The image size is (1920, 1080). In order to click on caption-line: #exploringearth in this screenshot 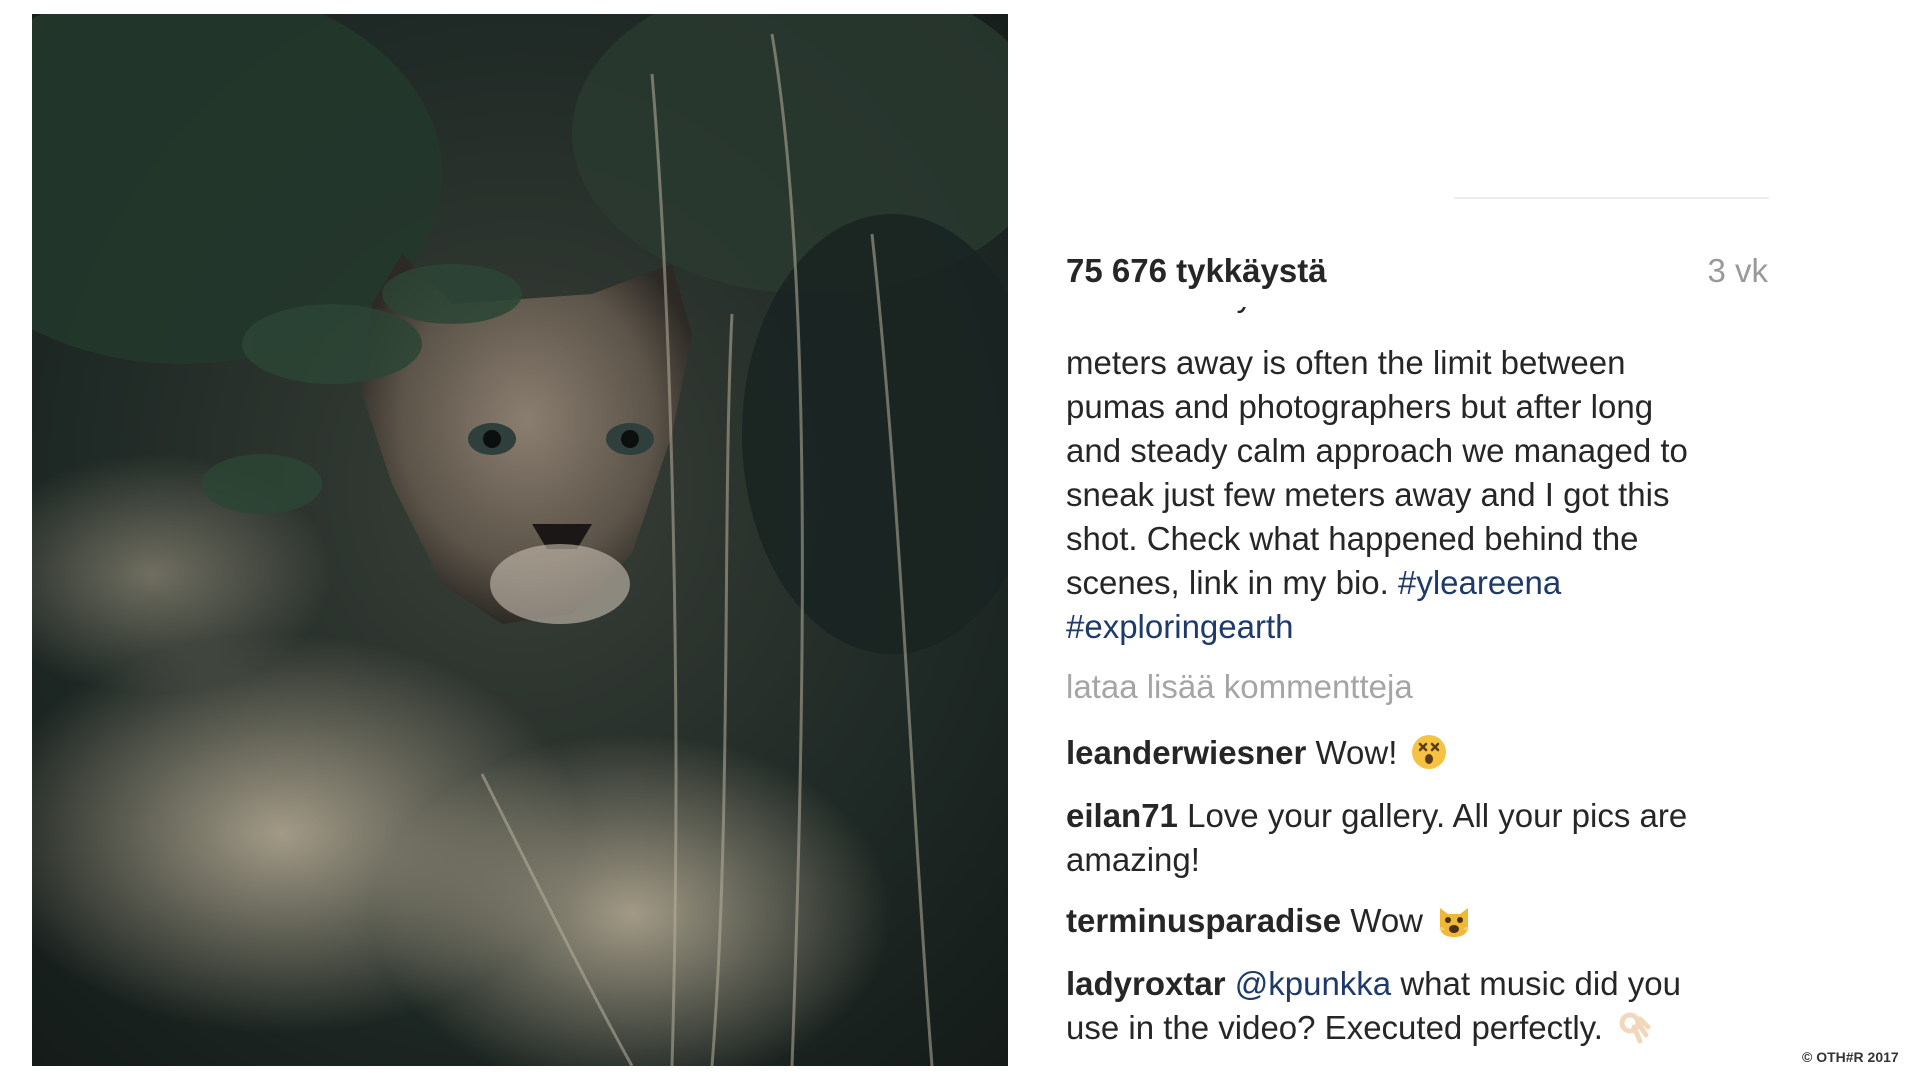, I will do `click(1417, 626)`.